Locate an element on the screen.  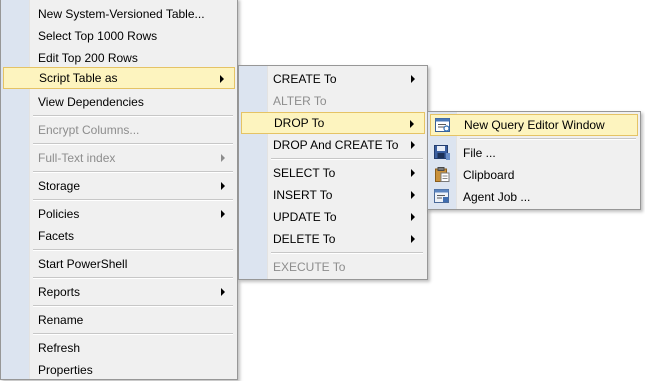
menu-item-new-query-editor-window: New Query Editor Window is located at coordinates (534, 125).